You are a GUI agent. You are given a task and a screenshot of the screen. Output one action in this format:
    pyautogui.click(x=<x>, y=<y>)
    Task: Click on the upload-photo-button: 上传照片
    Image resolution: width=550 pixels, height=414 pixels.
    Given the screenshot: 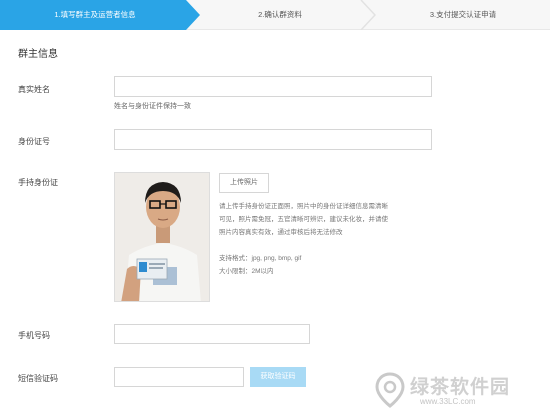 What is the action you would take?
    pyautogui.click(x=244, y=183)
    